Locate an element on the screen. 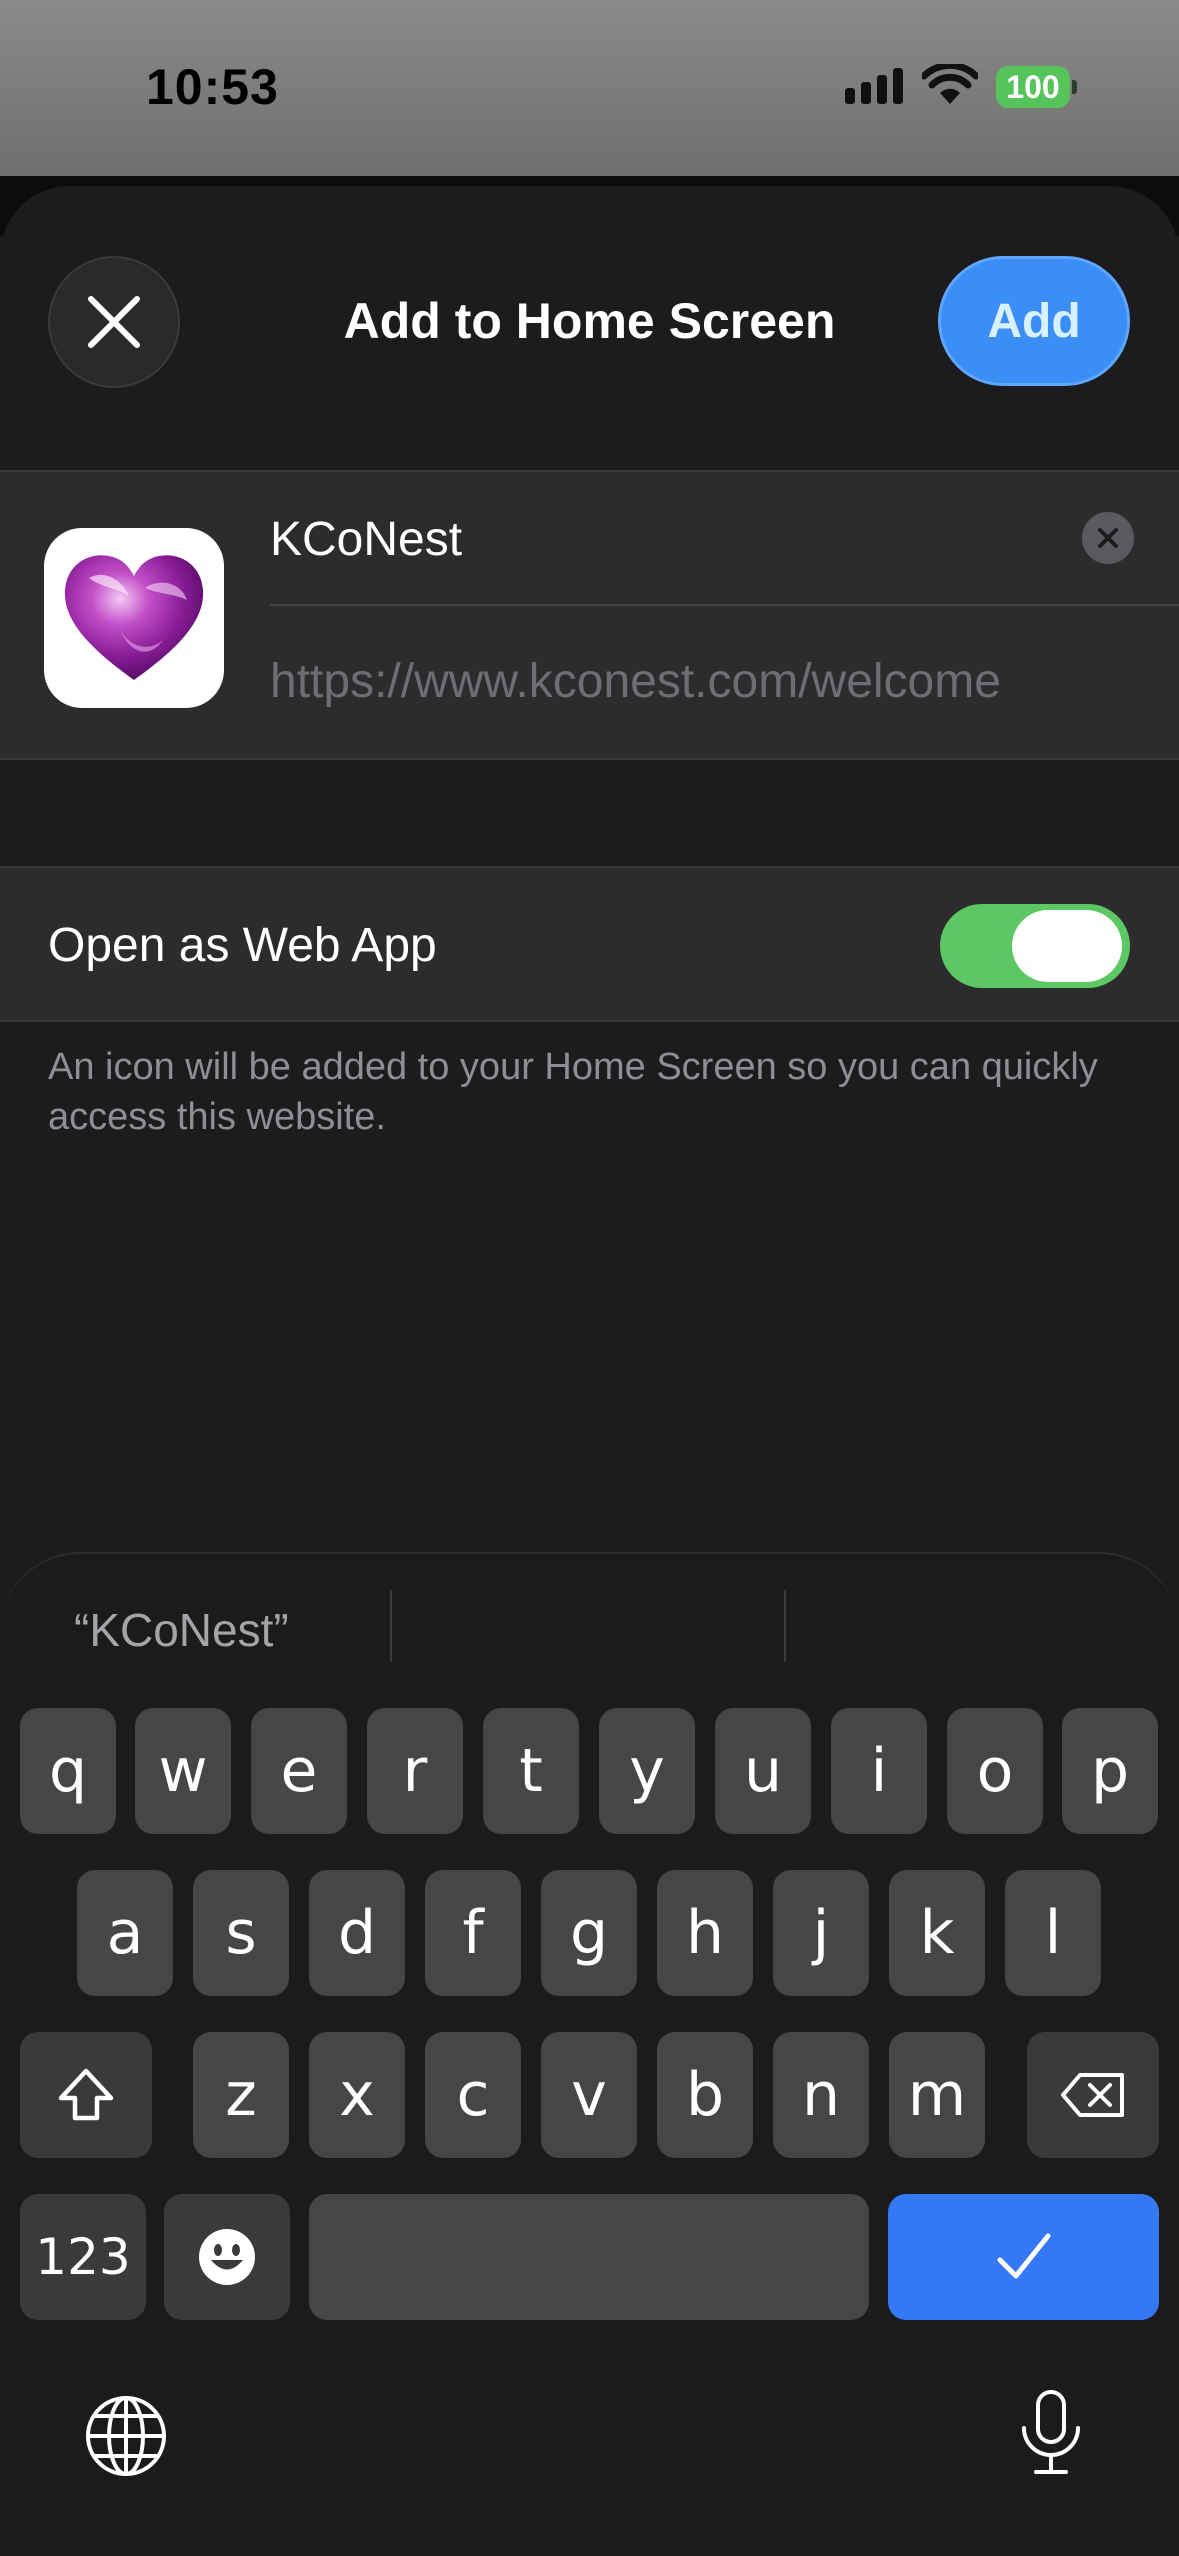  key-s: s is located at coordinates (241, 1933).